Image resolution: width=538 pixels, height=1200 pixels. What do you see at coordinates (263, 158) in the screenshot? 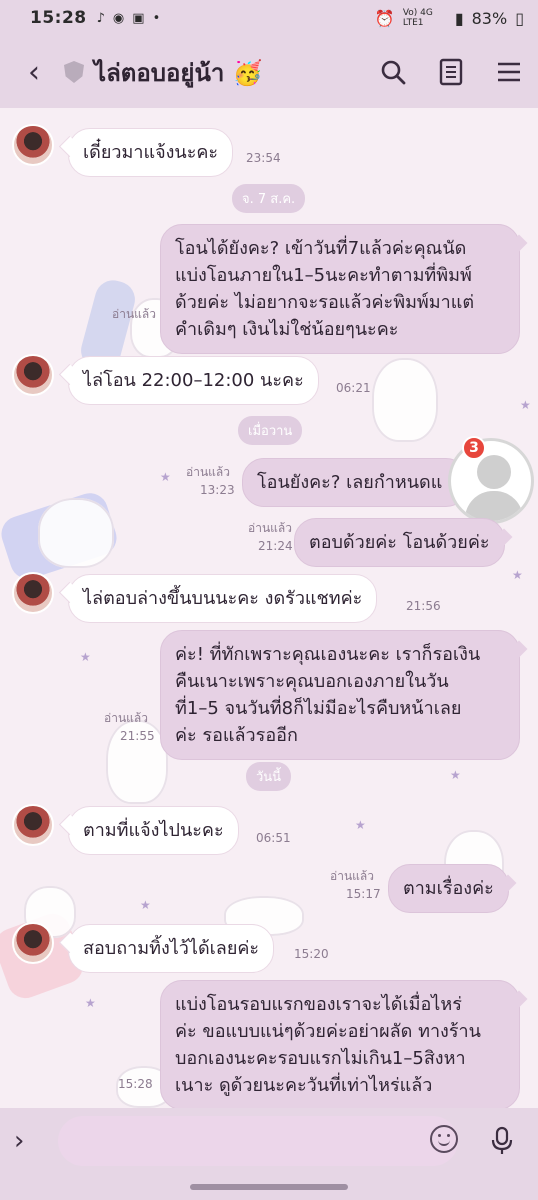
I see `message-time: 23:54` at bounding box center [263, 158].